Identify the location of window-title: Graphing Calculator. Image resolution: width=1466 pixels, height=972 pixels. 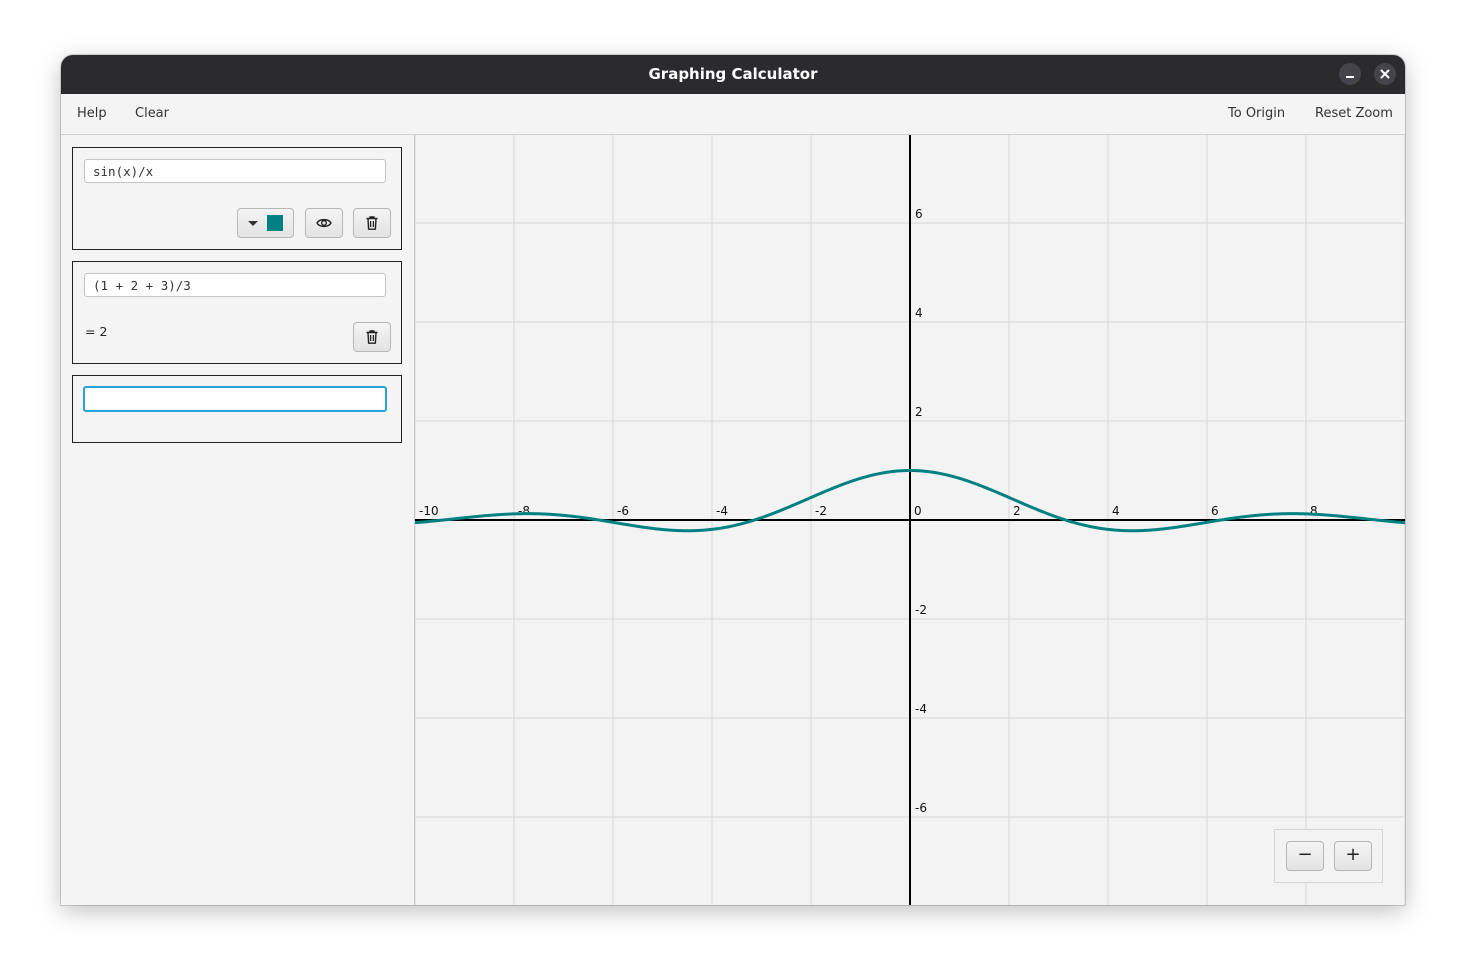
(733, 74).